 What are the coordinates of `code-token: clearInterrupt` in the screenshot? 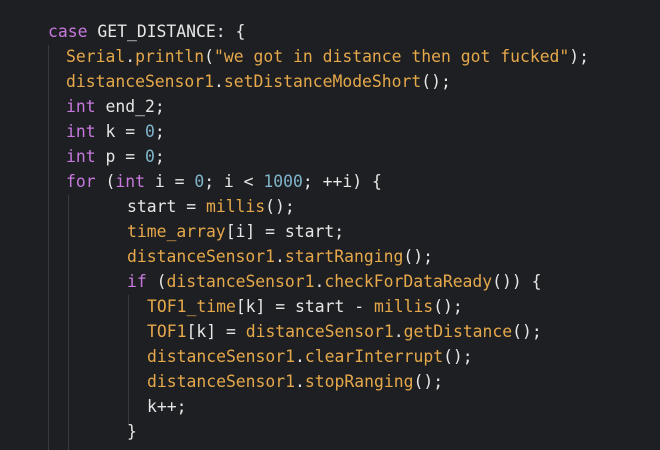 It's located at (374, 356).